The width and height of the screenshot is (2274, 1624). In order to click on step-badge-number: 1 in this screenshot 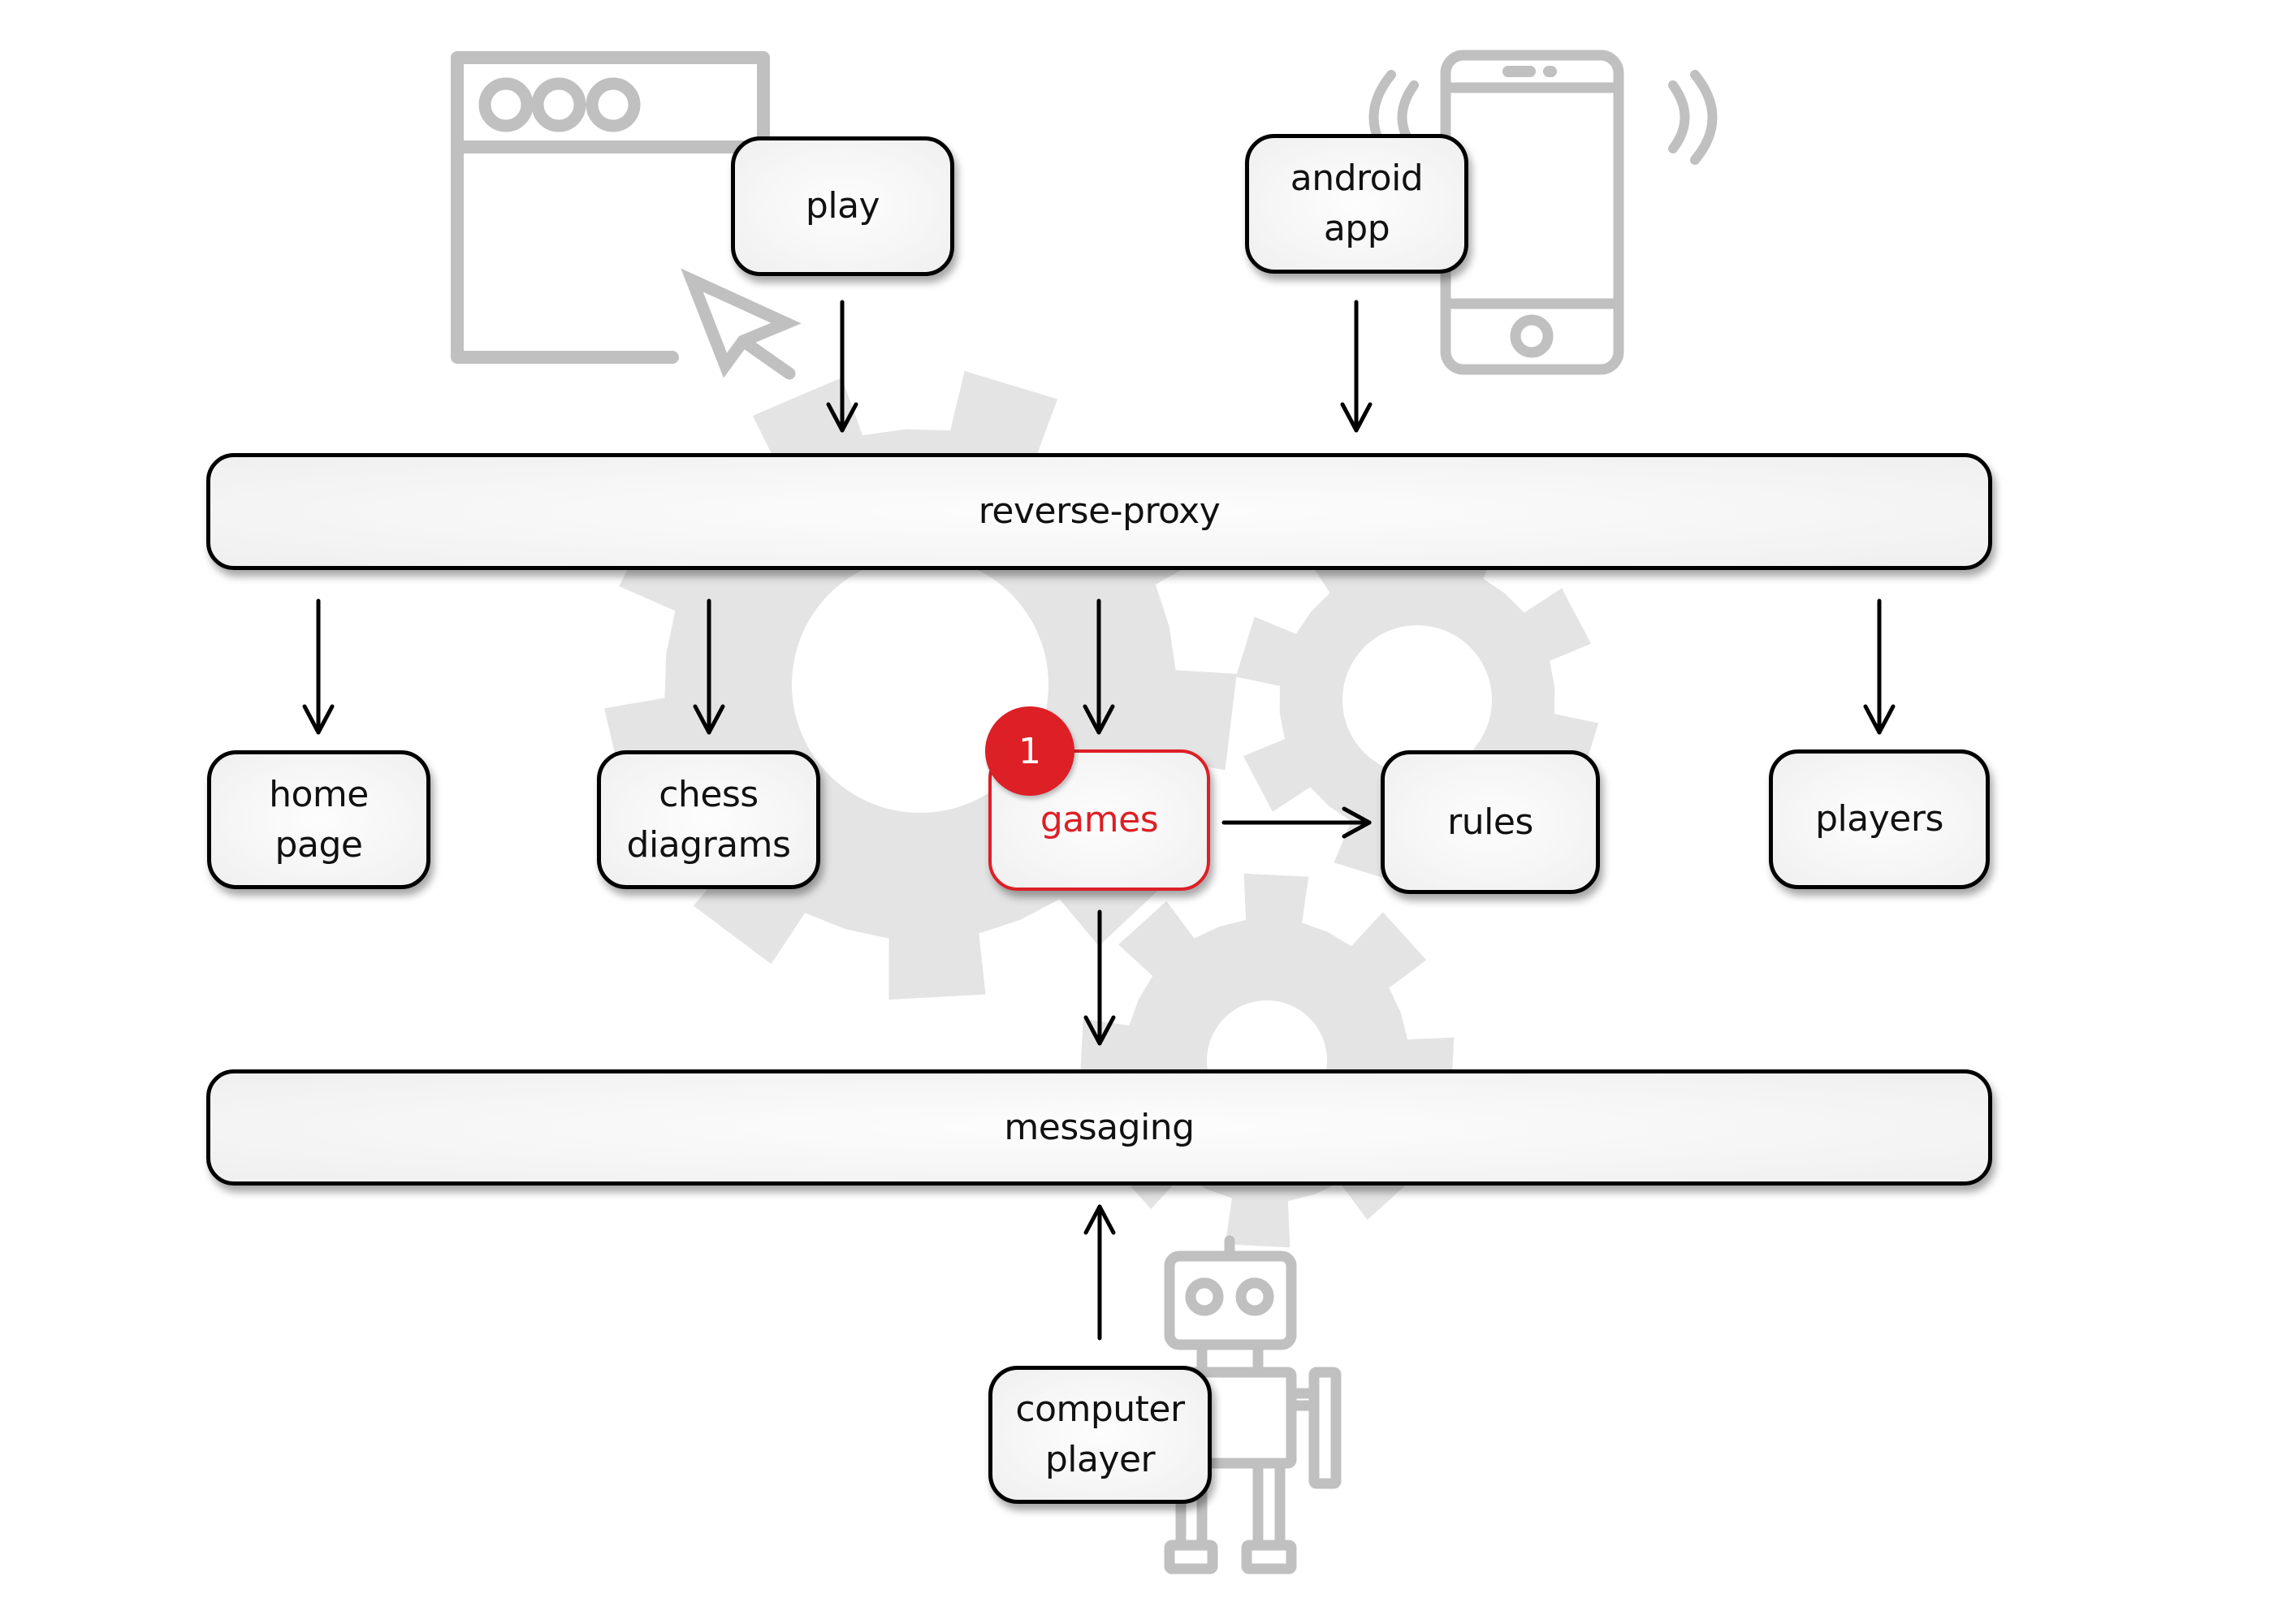, I will do `click(1030, 751)`.